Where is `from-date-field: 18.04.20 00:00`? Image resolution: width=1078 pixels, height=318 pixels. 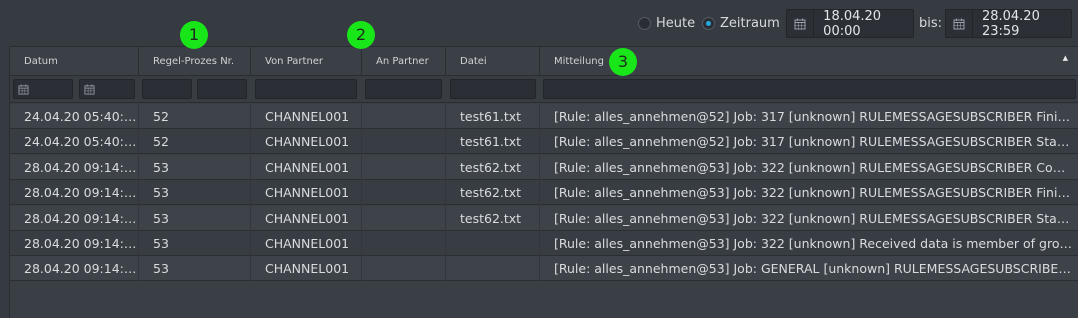 from-date-field: 18.04.20 00:00 is located at coordinates (850, 24).